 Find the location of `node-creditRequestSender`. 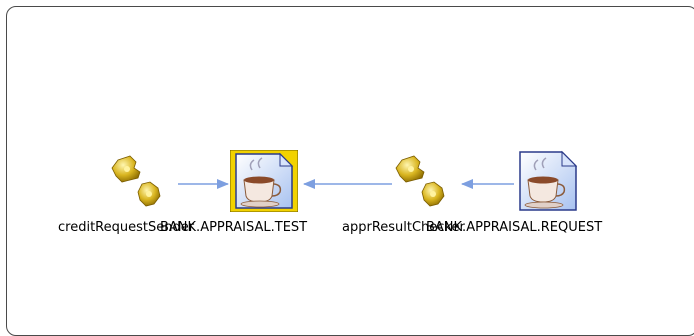

node-creditRequestSender is located at coordinates (138, 182).